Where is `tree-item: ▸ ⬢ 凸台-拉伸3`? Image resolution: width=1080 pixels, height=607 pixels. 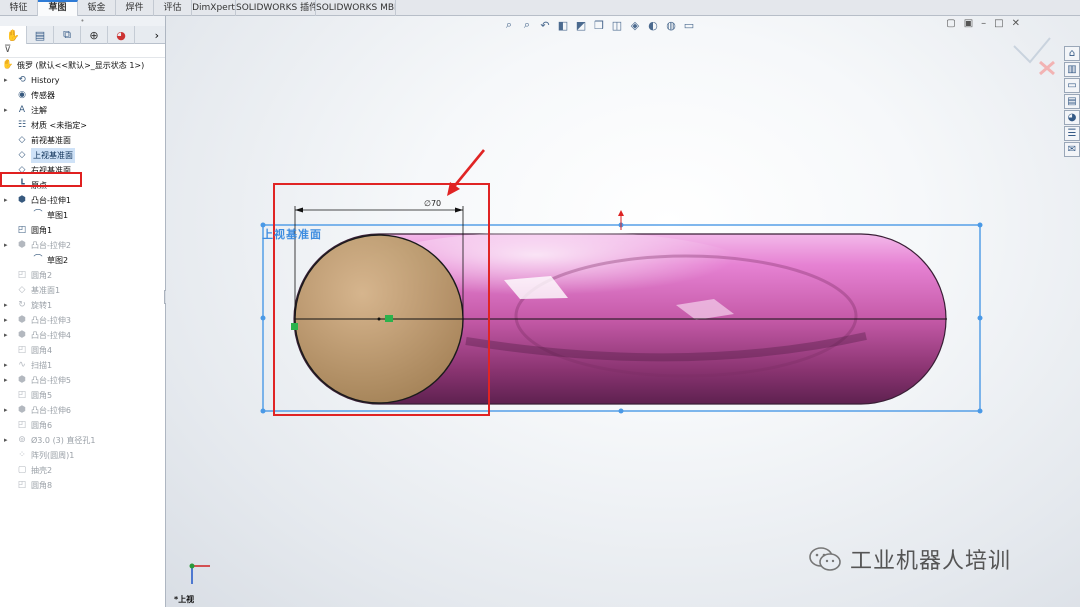
tree-item: ▸ ⬢ 凸台-拉伸3 is located at coordinates (82, 320).